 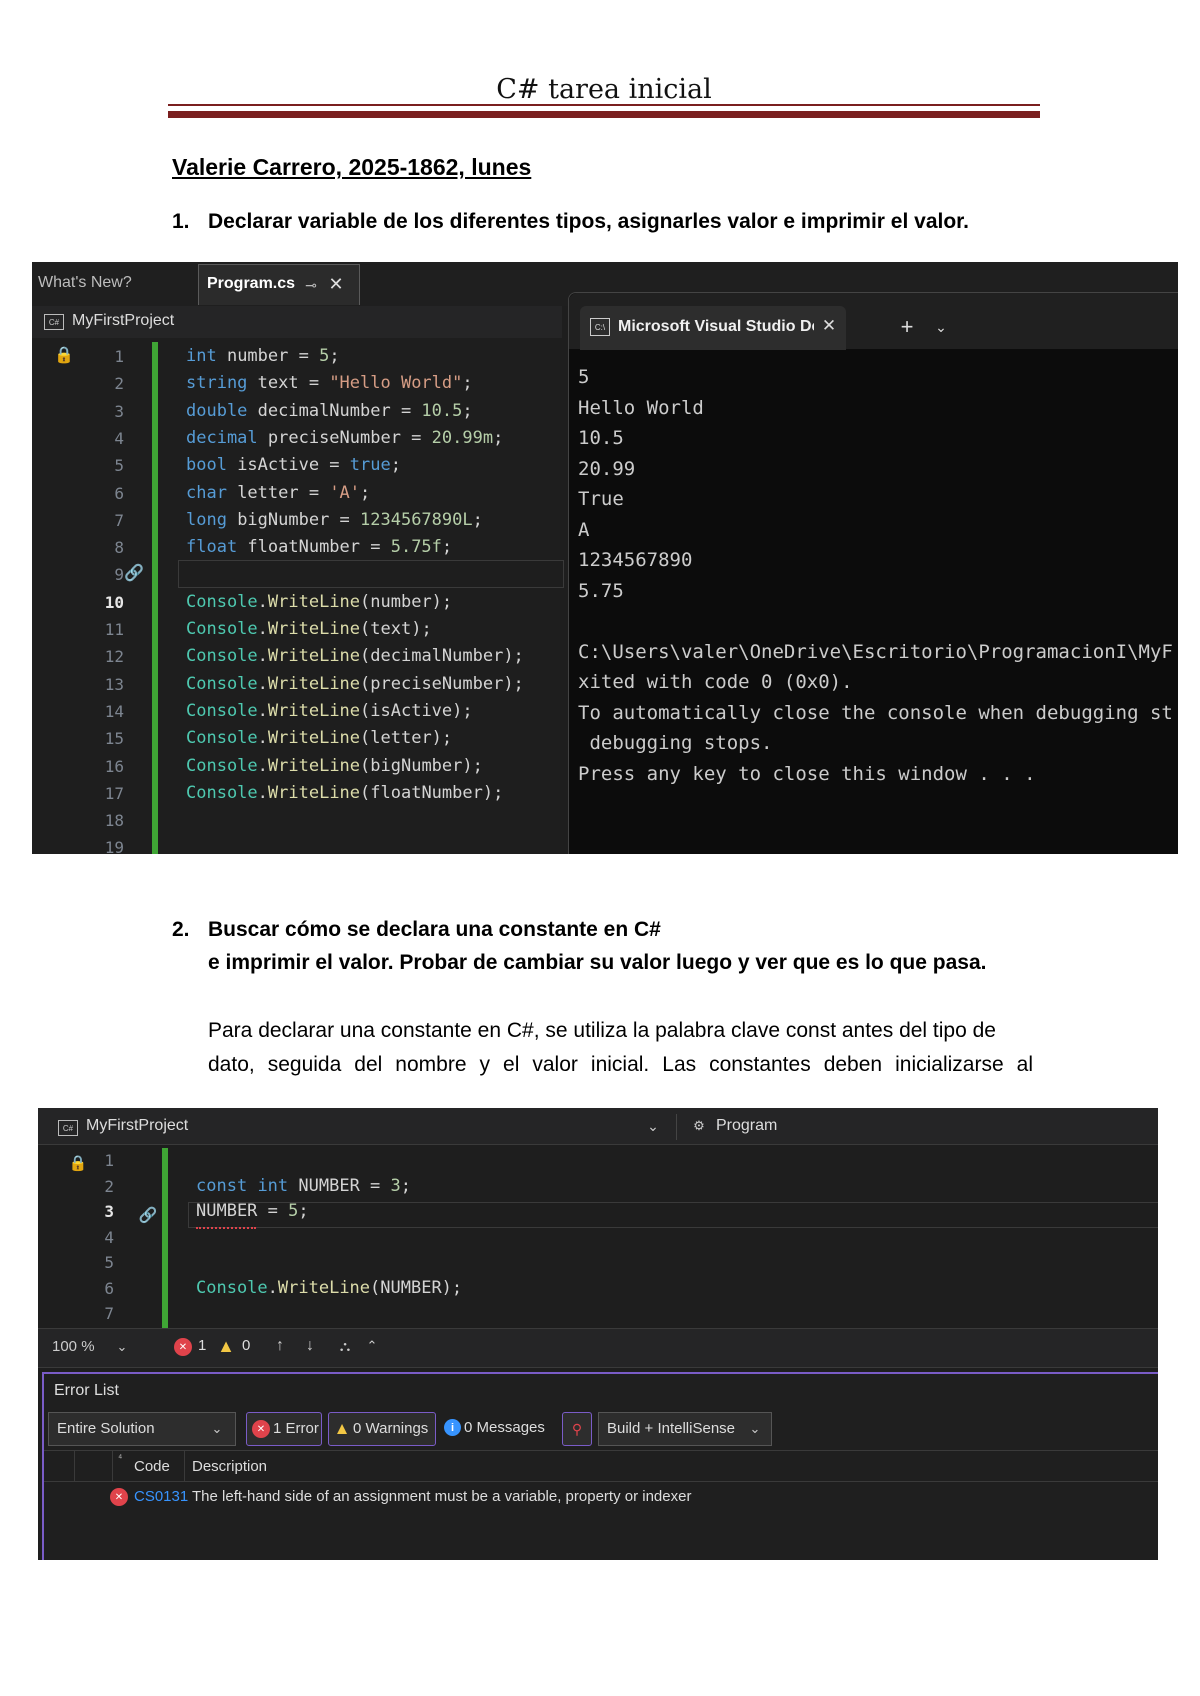 What do you see at coordinates (109, 1186) in the screenshot?
I see `line-number: 2` at bounding box center [109, 1186].